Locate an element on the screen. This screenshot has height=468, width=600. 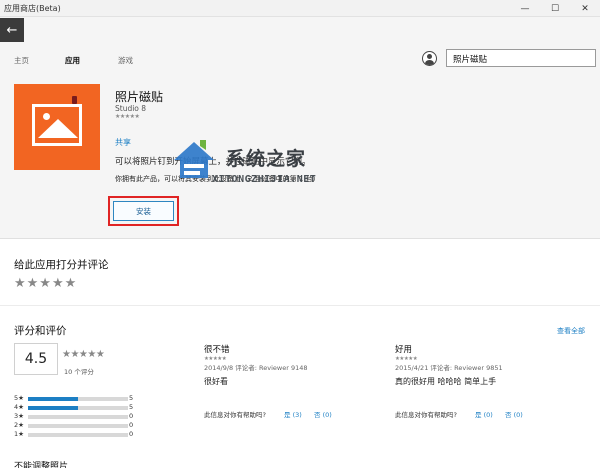
distribution-row: 4★ 5 is located at coordinates (74, 407).